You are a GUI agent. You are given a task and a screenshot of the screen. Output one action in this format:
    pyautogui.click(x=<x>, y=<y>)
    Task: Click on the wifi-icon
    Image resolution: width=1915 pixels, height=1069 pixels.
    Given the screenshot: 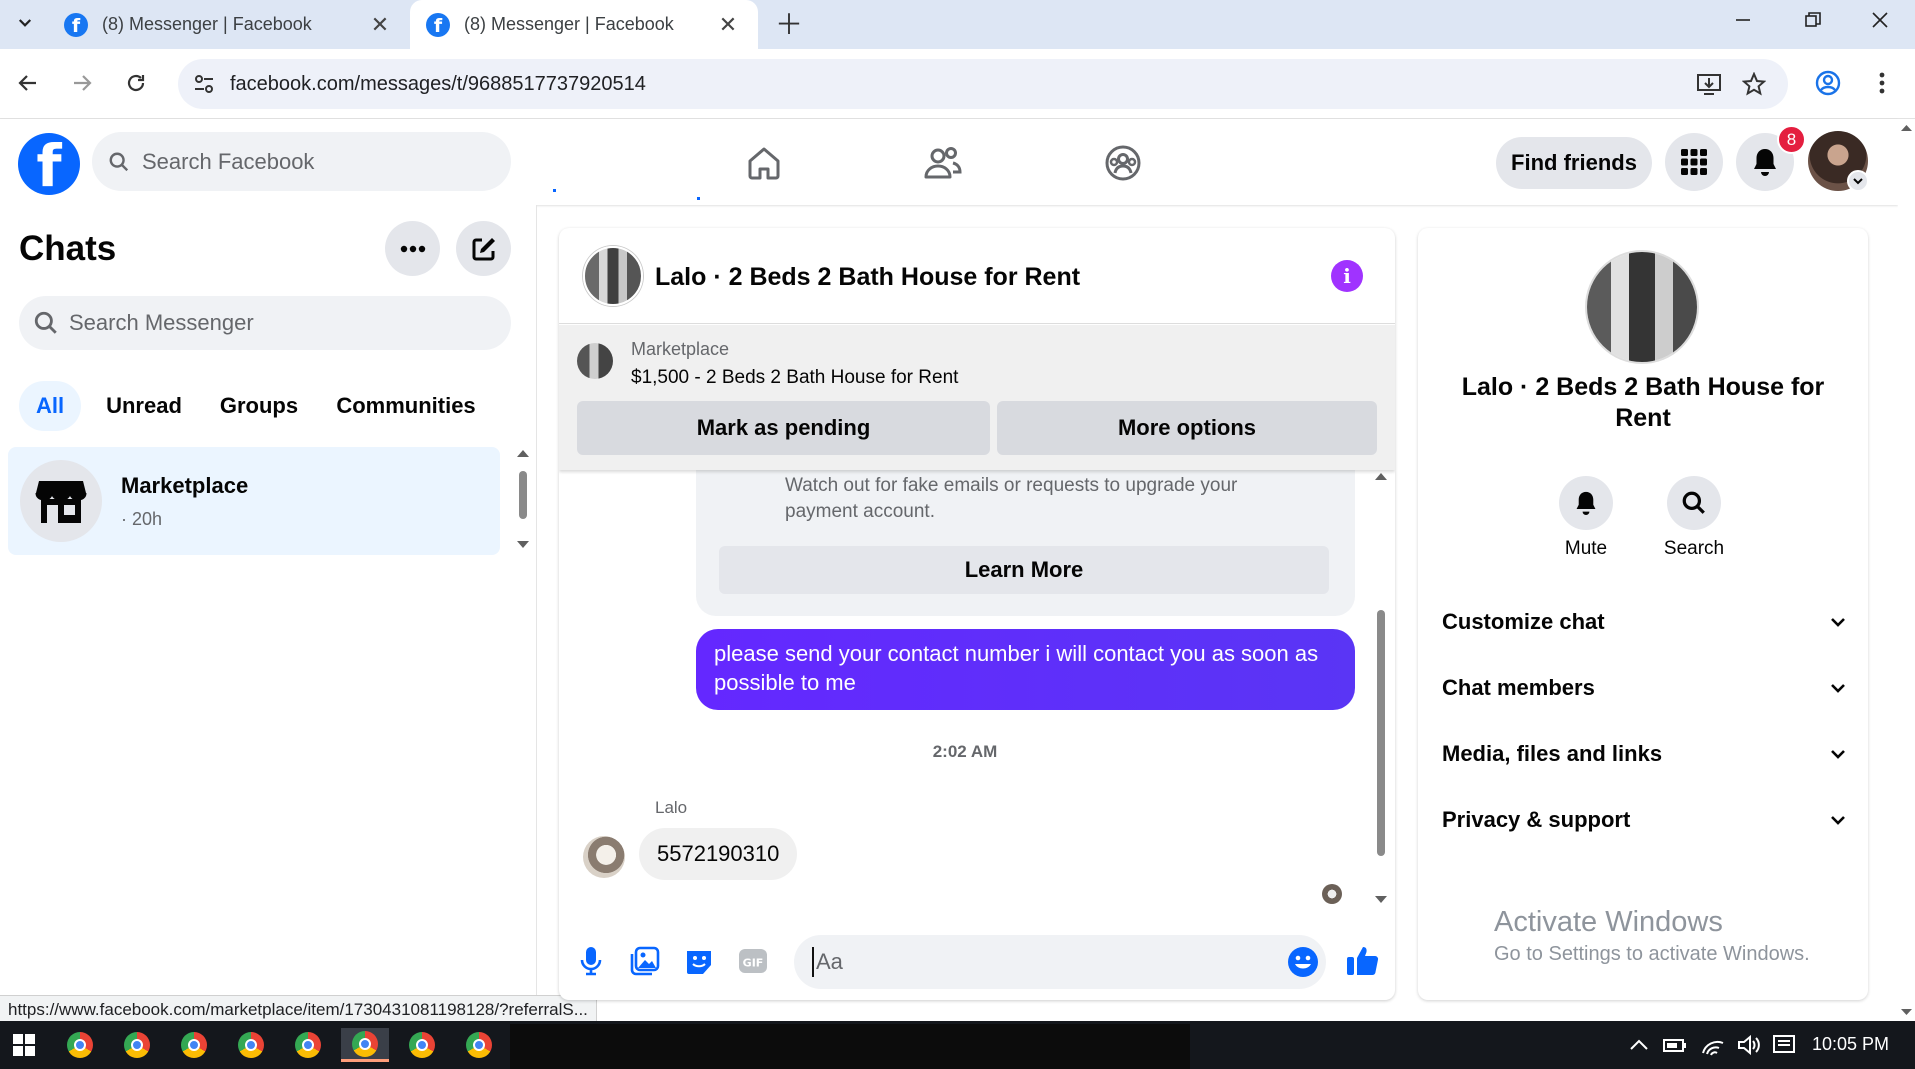 What is the action you would take?
    pyautogui.click(x=1713, y=1045)
    